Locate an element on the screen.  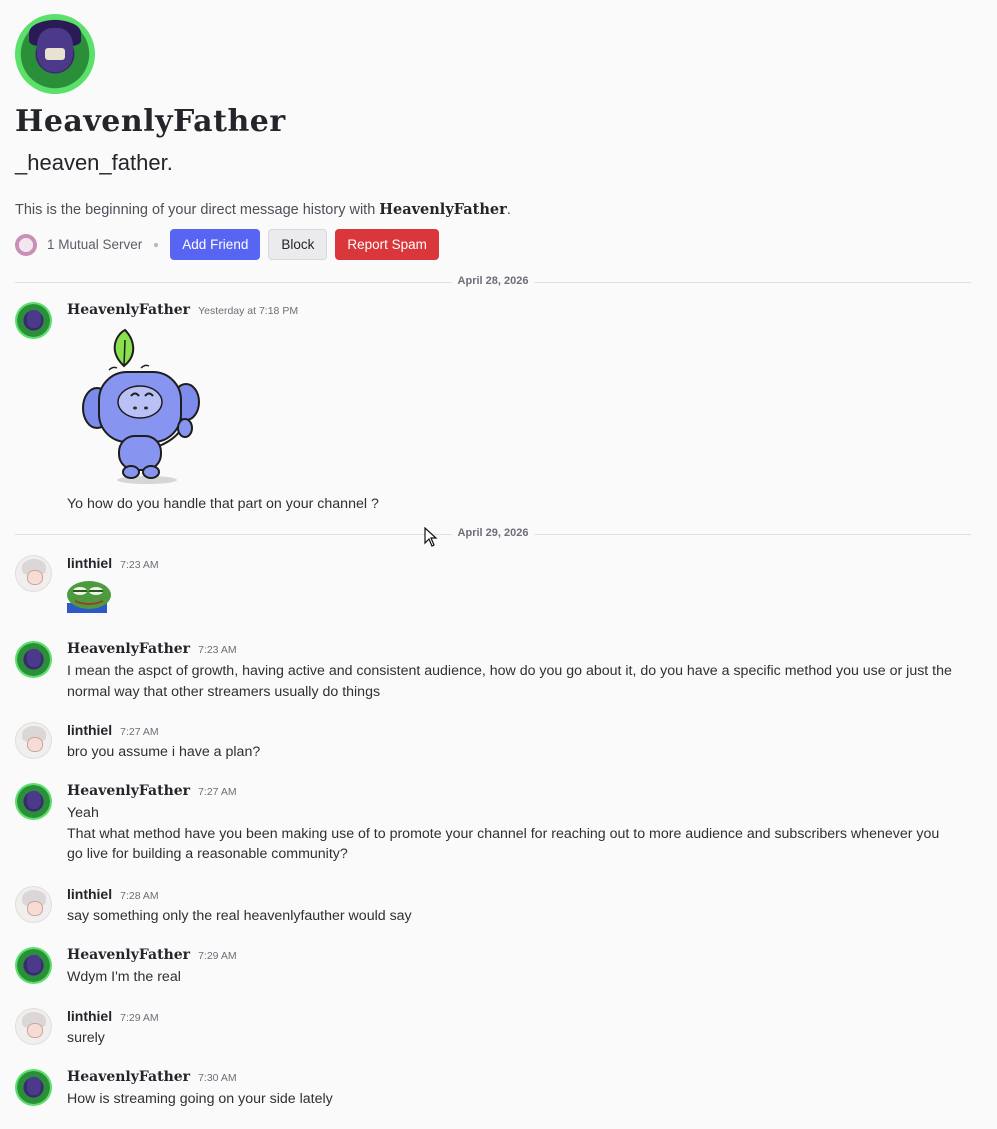
profile-avatar is located at coordinates (55, 54).